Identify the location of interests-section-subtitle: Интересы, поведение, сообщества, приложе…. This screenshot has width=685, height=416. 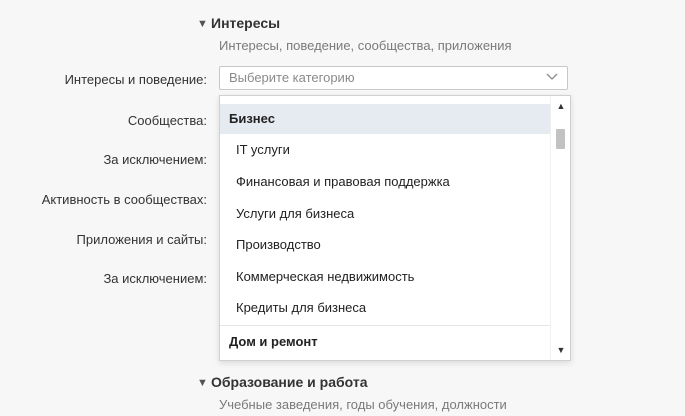
(365, 45).